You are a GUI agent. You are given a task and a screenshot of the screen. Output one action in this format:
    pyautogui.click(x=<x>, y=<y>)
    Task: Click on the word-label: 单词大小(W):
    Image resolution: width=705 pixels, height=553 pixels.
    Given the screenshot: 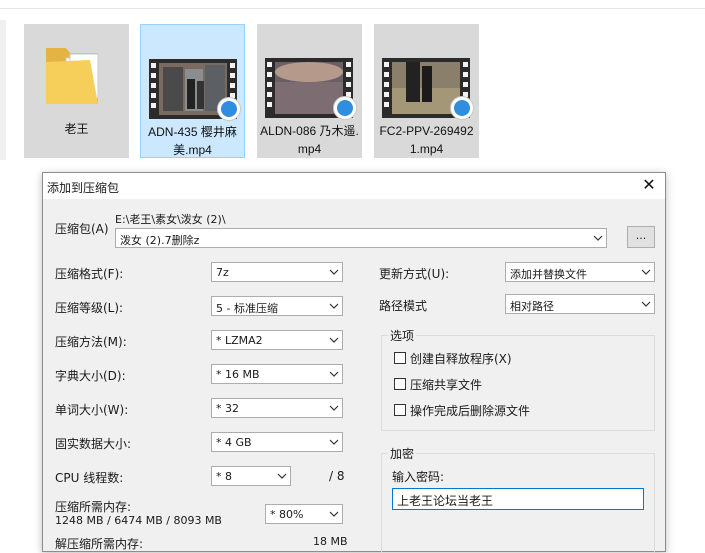 What is the action you would take?
    pyautogui.click(x=92, y=410)
    